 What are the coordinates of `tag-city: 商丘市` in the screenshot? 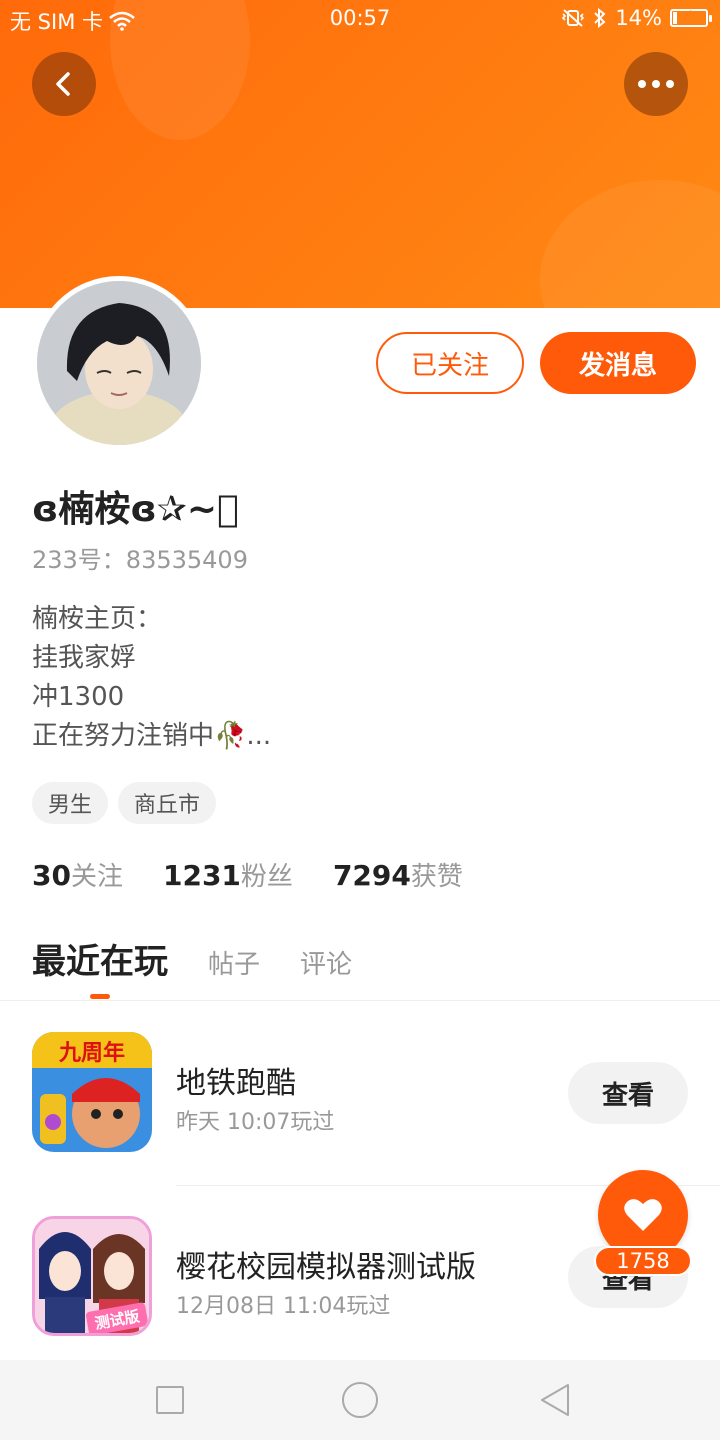 It's located at (167, 803).